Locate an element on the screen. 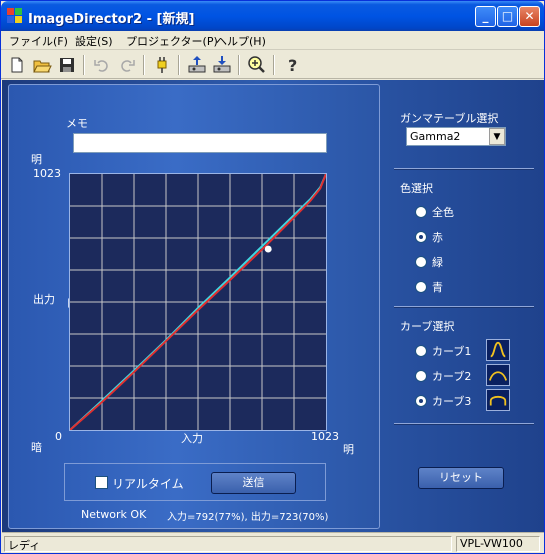 This screenshot has width=545, height=554. close-button: ✕ is located at coordinates (529, 16).